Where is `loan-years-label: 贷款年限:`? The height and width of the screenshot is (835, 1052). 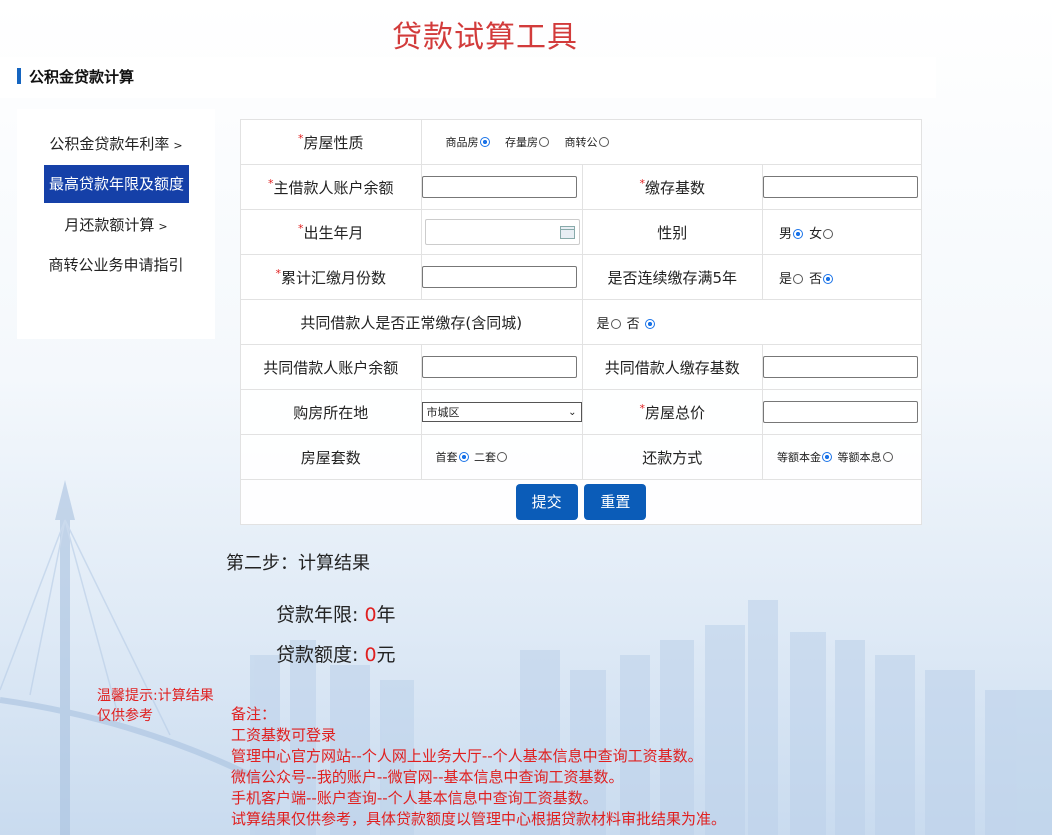
loan-years-label: 贷款年限: is located at coordinates (320, 615).